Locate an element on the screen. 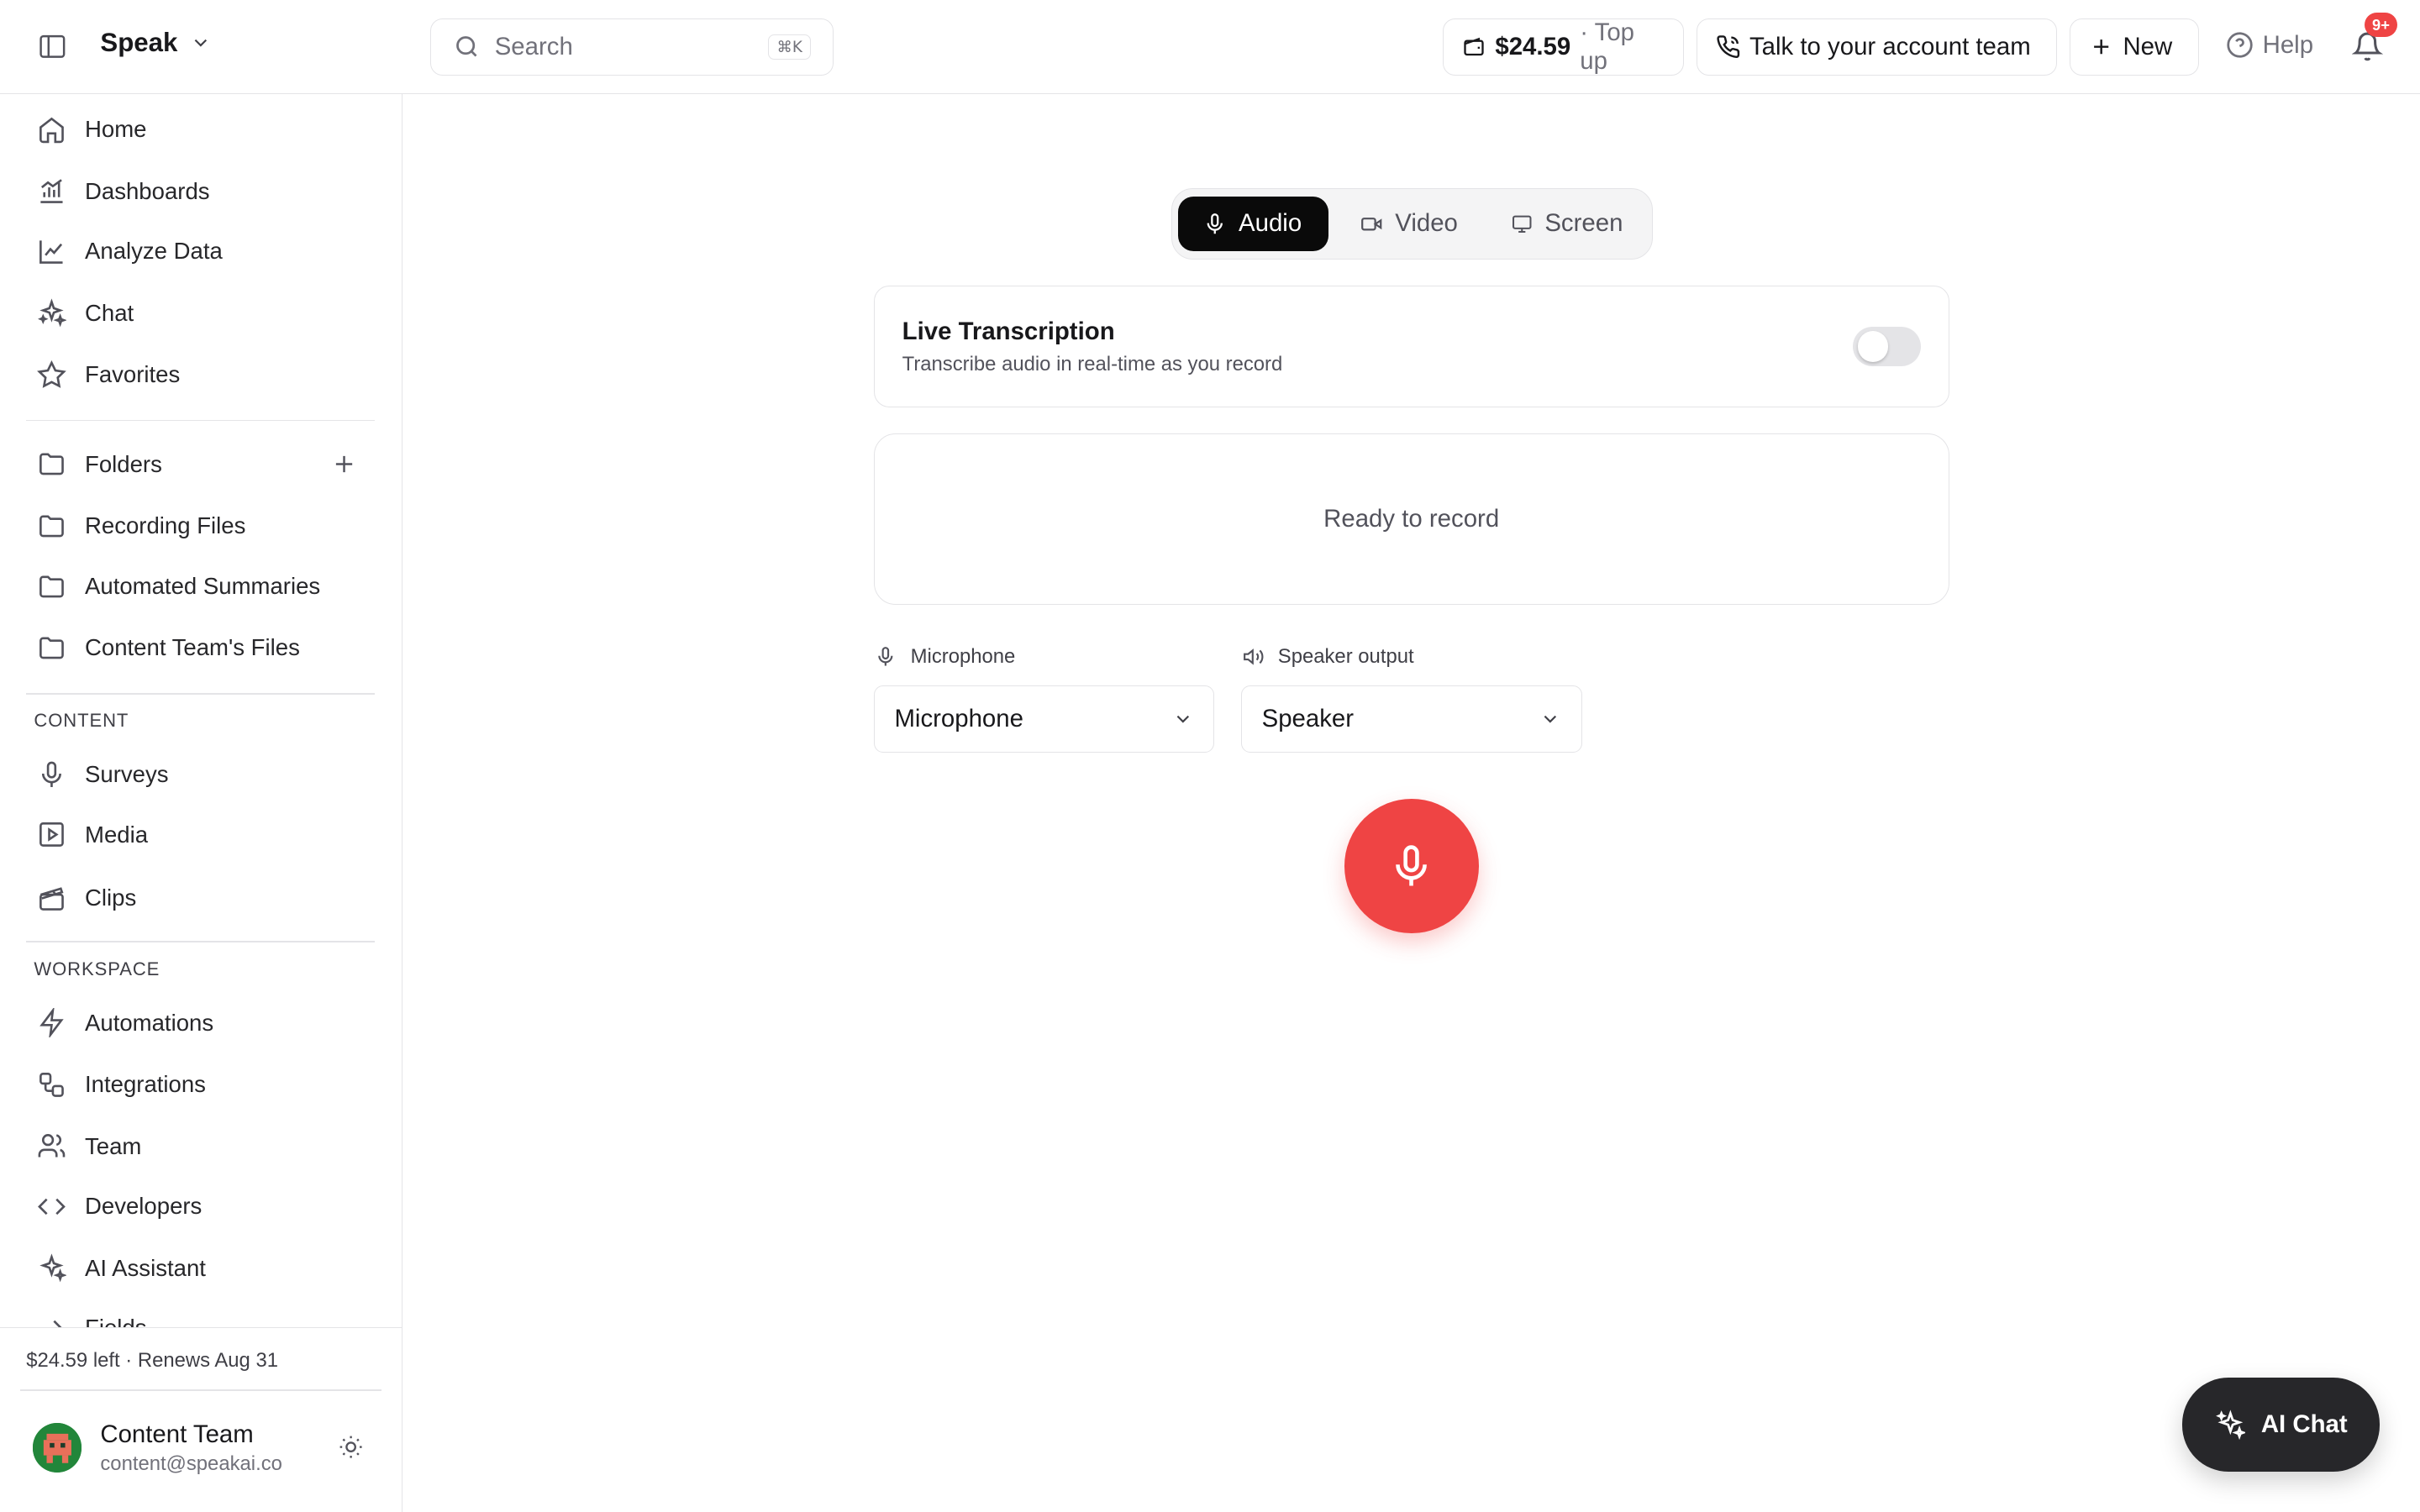 Image resolution: width=2420 pixels, height=1512 pixels. wallet-icon is located at coordinates (1474, 47).